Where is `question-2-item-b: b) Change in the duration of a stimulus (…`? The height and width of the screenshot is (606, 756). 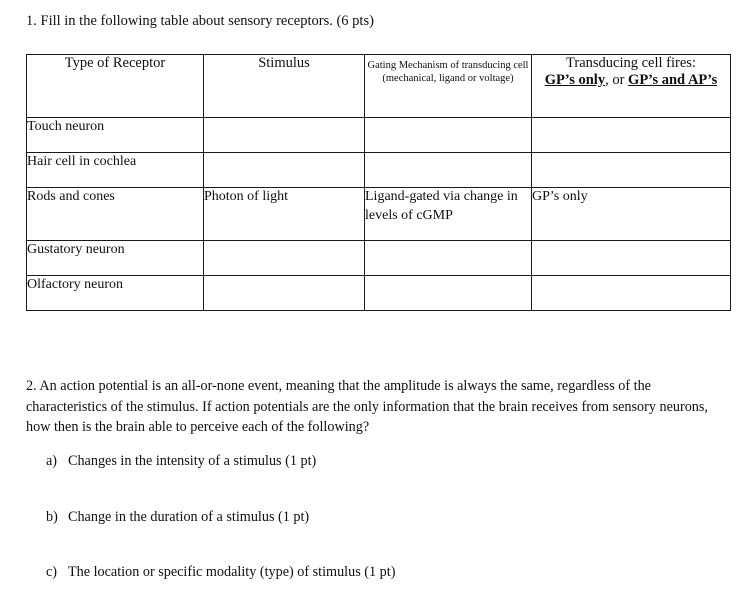 question-2-item-b: b) Change in the duration of a stimulus (… is located at coordinates (386, 517).